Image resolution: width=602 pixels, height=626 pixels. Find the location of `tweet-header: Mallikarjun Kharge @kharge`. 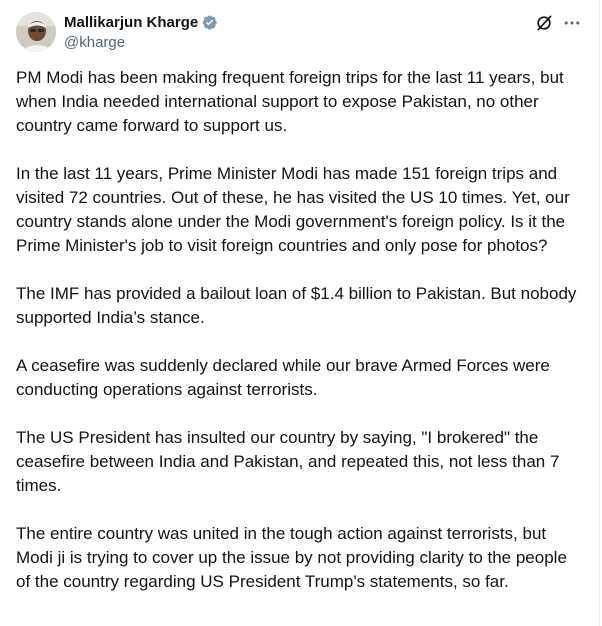

tweet-header: Mallikarjun Kharge @kharge is located at coordinates (299, 34).